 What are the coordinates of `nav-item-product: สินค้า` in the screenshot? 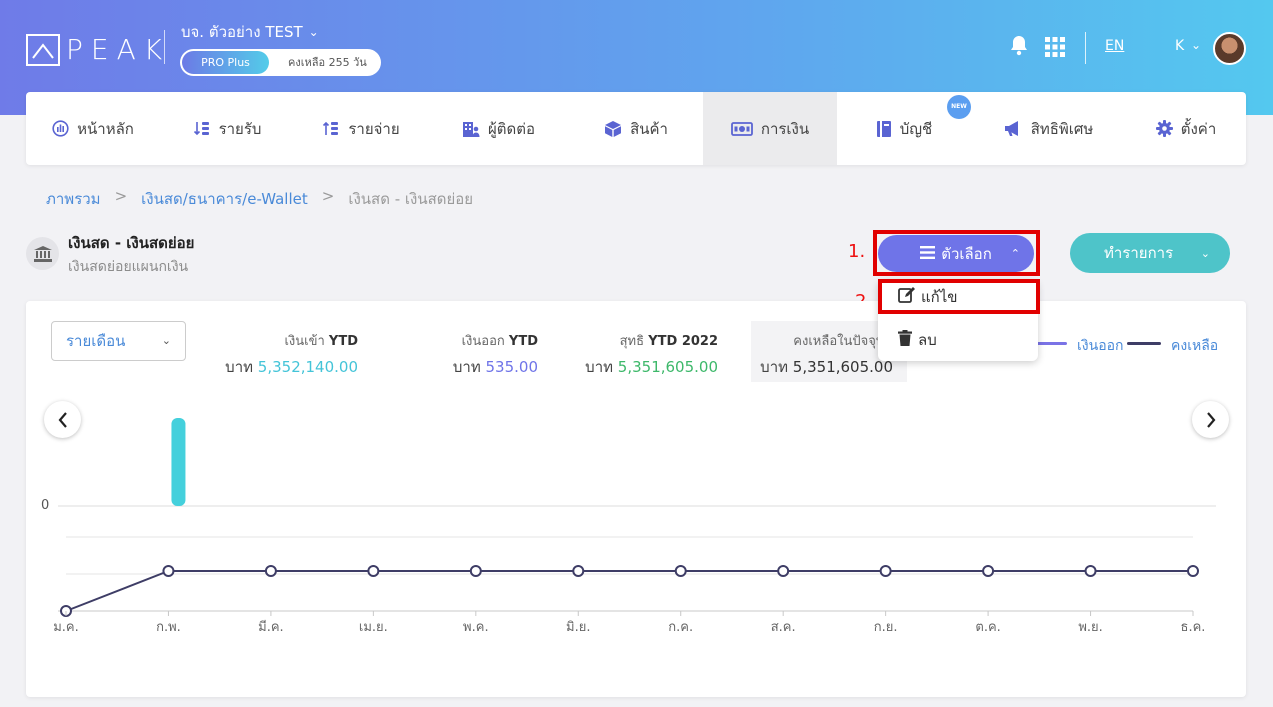 It's located at (636, 128).